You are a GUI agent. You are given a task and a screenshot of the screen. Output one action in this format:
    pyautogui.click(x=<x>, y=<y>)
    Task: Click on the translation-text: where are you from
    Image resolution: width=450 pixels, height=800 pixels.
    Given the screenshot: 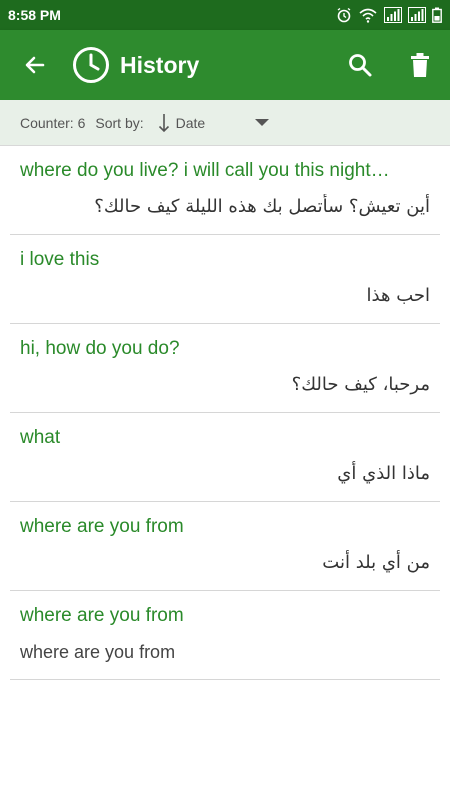 What is the action you would take?
    pyautogui.click(x=98, y=652)
    